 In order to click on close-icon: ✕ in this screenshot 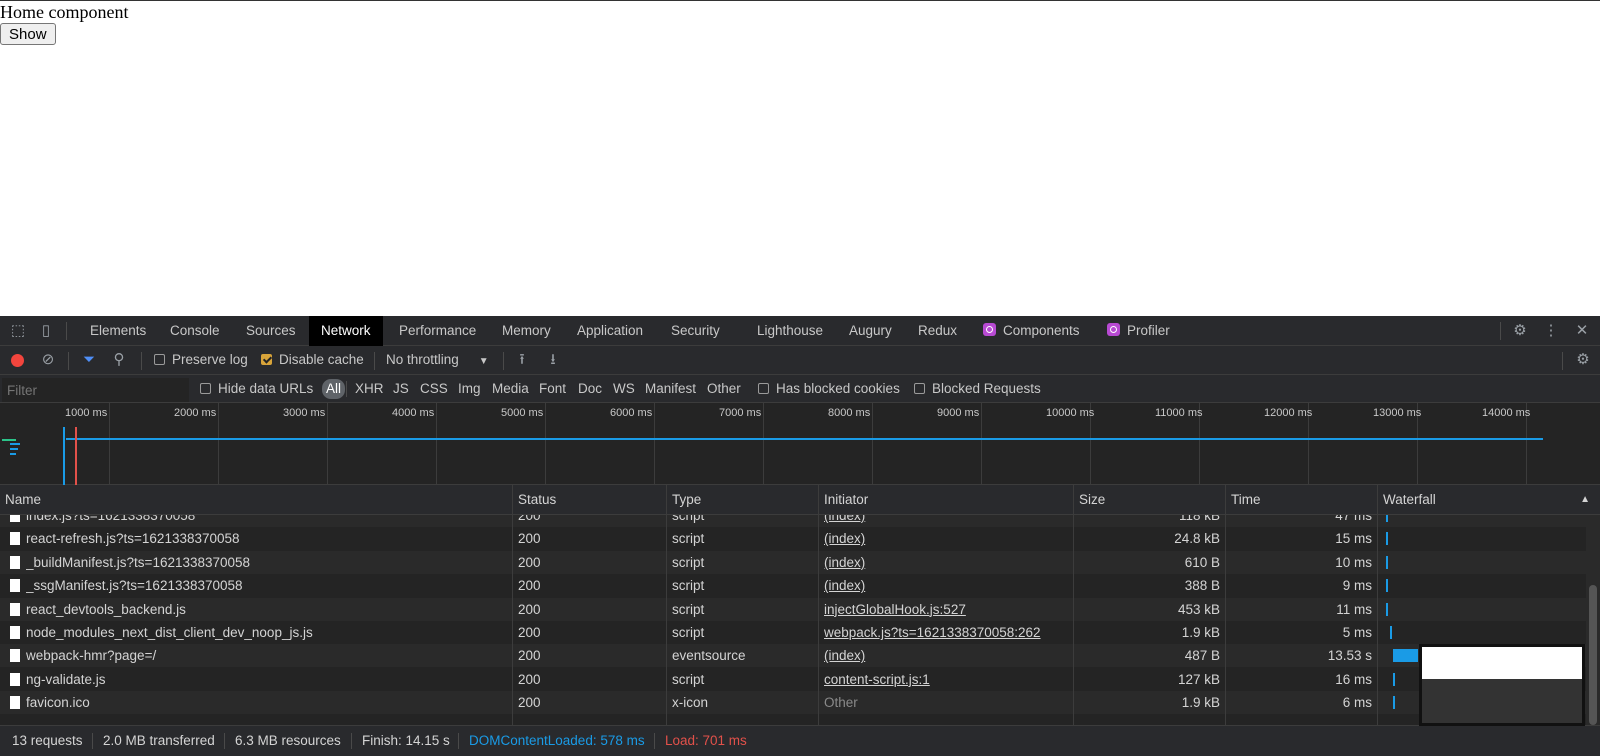, I will do `click(1582, 331)`.